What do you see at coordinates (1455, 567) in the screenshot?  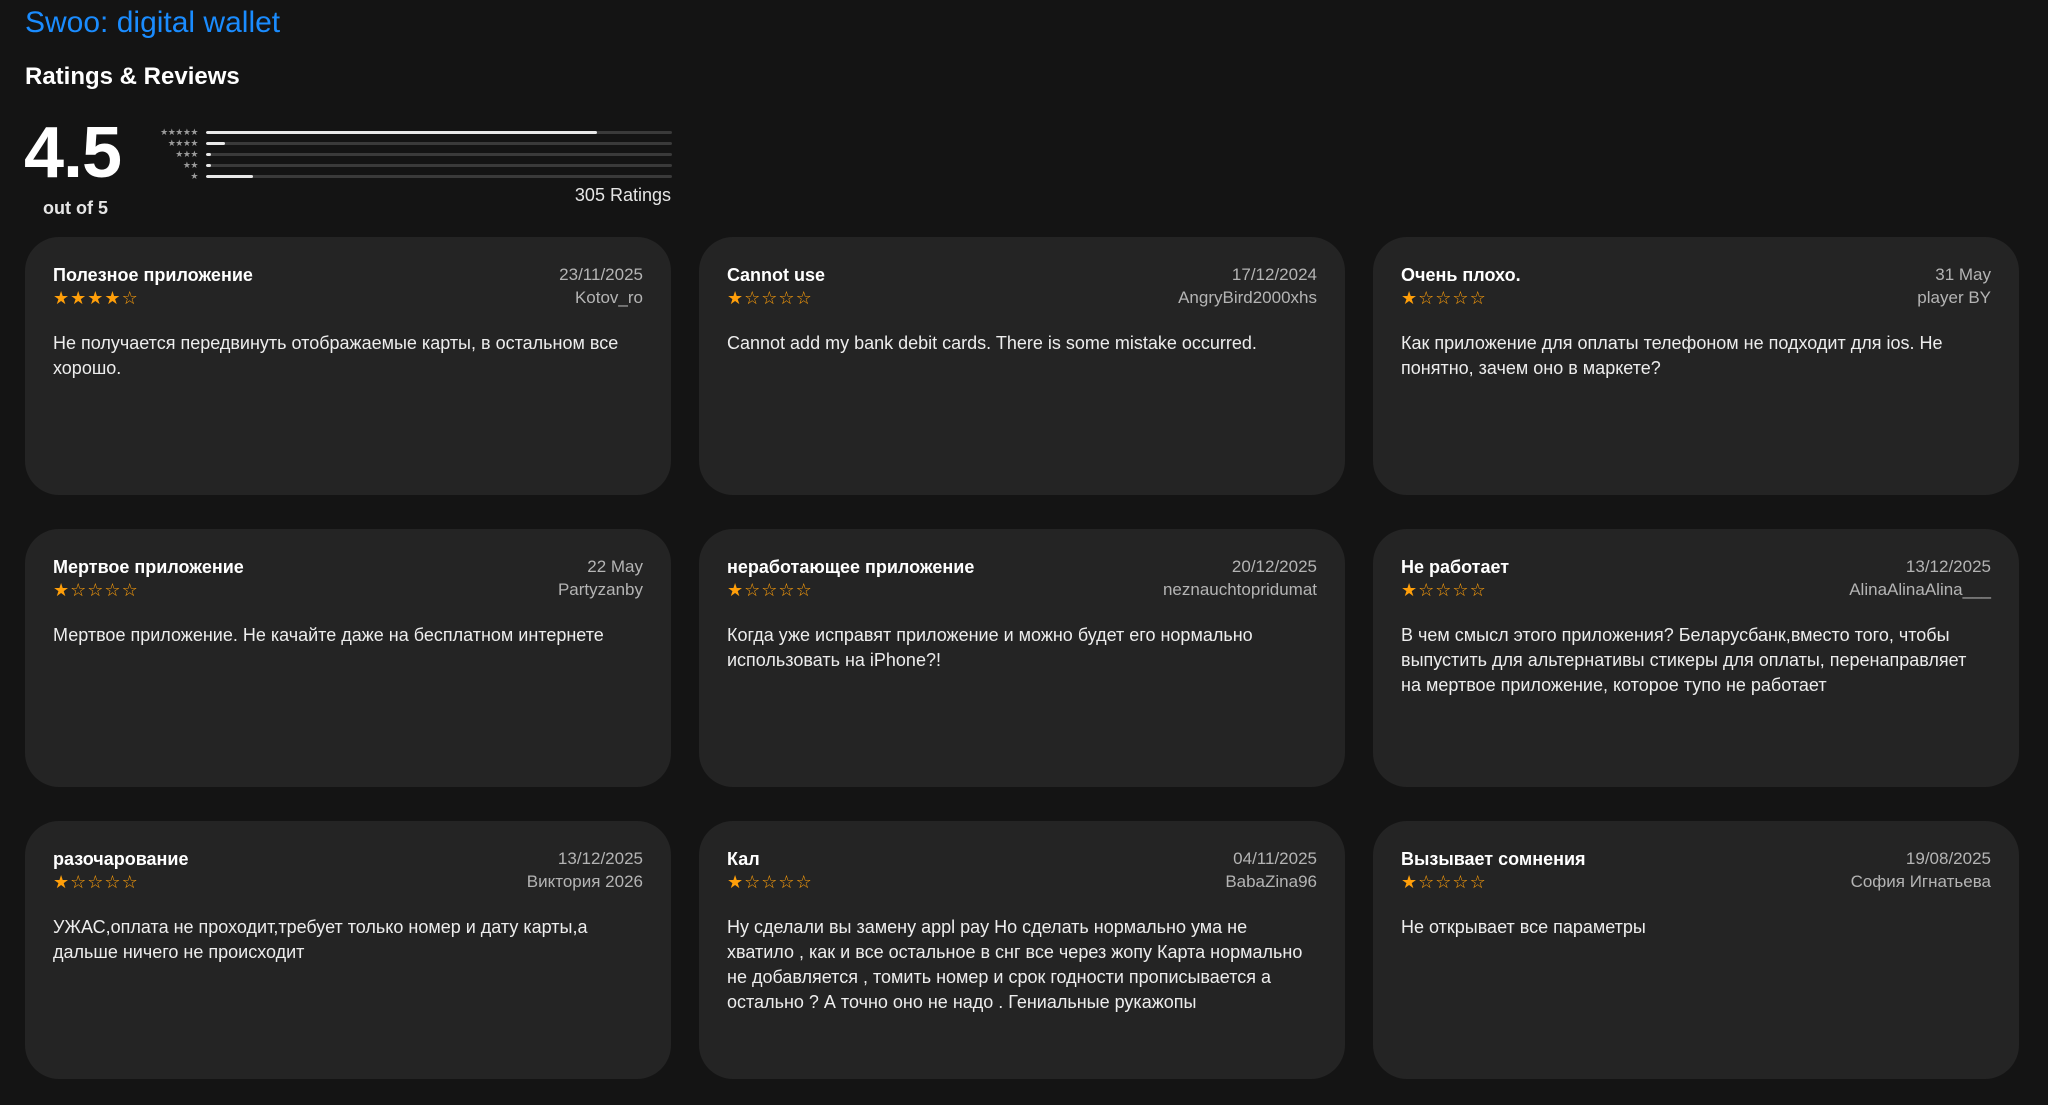 I see `review-title: Не работает` at bounding box center [1455, 567].